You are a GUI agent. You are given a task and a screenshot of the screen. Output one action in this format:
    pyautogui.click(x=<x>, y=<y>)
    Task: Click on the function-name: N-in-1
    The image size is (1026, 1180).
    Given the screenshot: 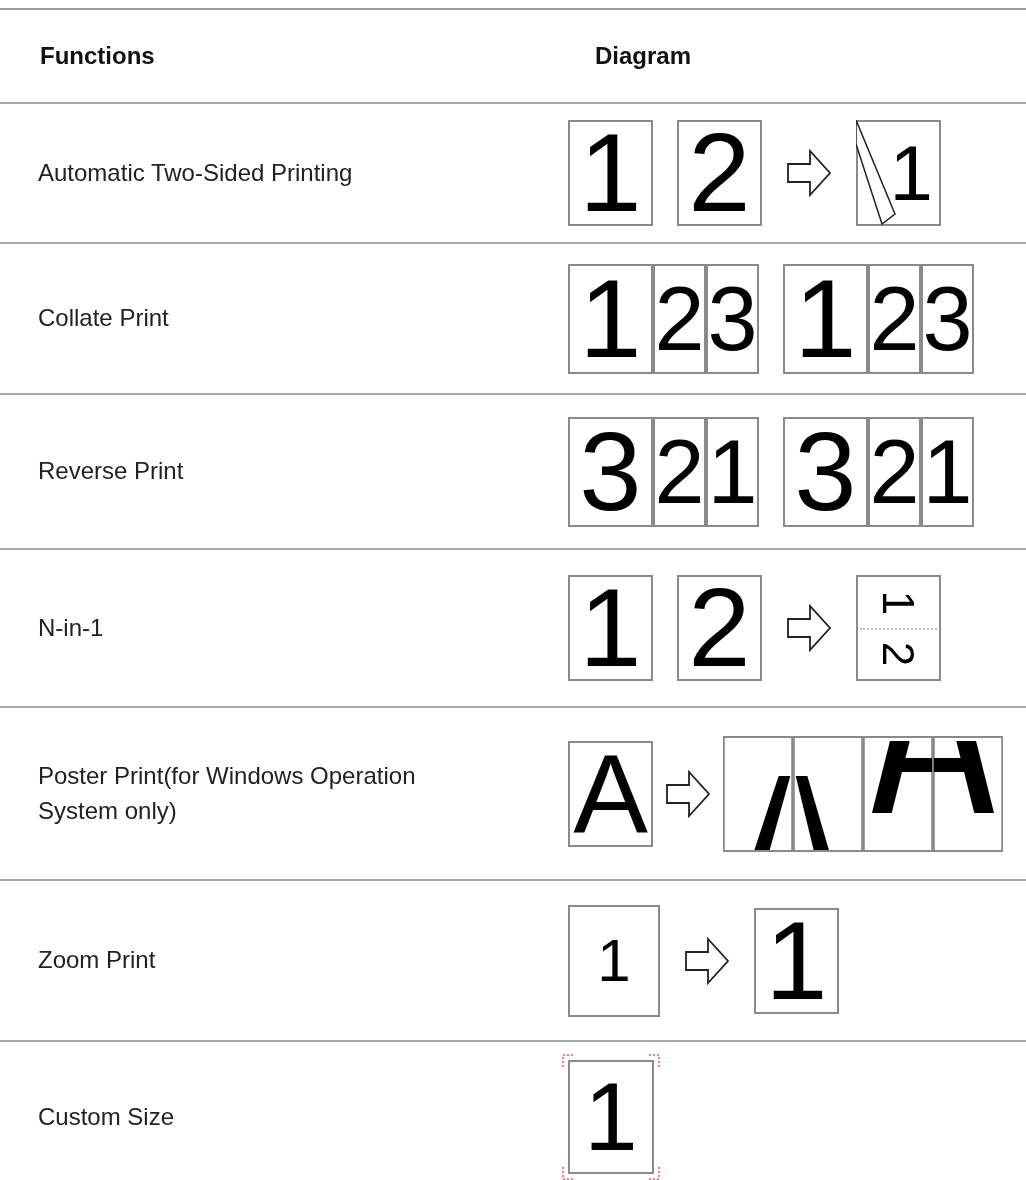 What is the action you would take?
    pyautogui.click(x=71, y=627)
    